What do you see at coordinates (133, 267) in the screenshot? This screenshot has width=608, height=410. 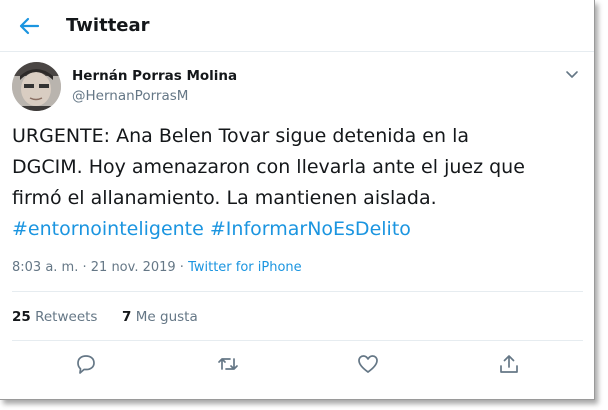 I see `tweet-date: 21 nov. 2019` at bounding box center [133, 267].